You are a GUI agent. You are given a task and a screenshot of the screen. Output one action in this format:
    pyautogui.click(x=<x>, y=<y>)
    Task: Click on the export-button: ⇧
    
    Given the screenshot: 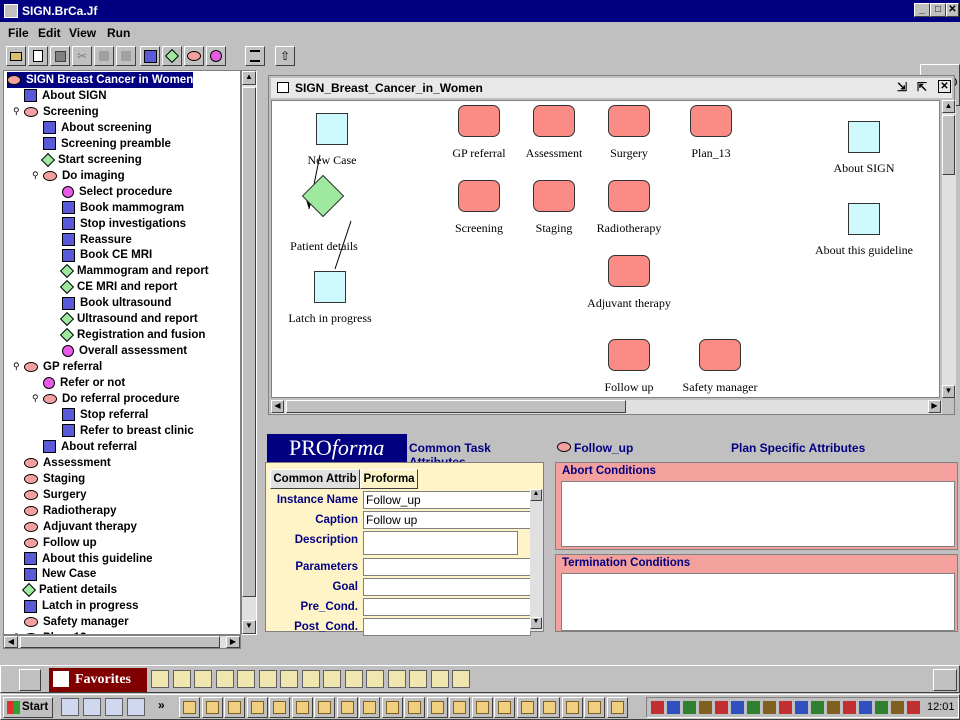 What is the action you would take?
    pyautogui.click(x=285, y=56)
    